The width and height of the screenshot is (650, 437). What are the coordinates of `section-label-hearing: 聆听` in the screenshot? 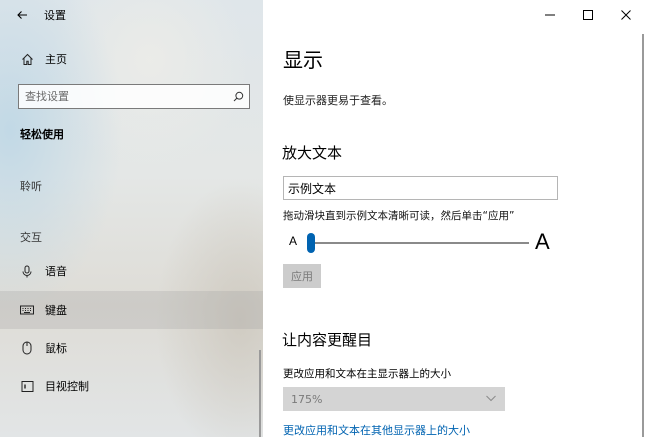 It's located at (31, 186).